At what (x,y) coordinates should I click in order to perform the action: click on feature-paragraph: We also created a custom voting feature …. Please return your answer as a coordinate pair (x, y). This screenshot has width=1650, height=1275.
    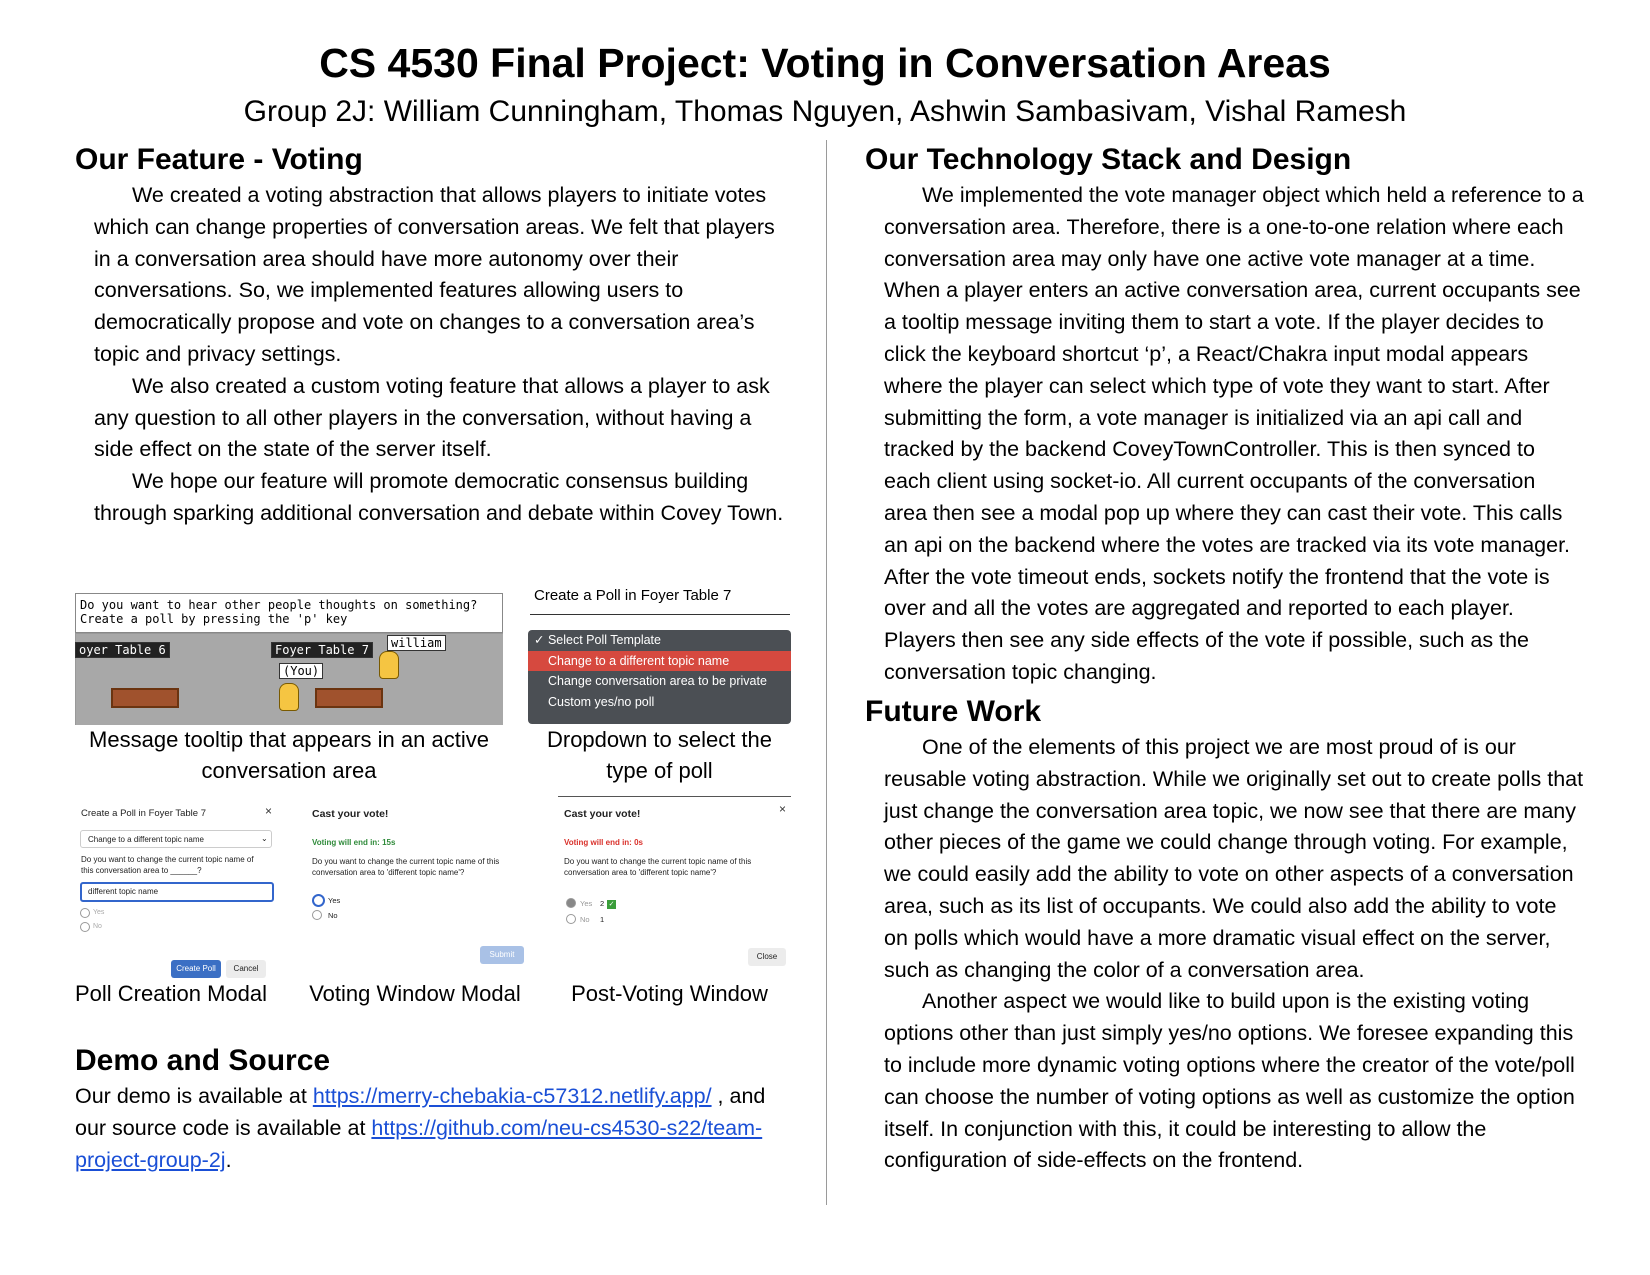
    Looking at the image, I should click on (432, 417).